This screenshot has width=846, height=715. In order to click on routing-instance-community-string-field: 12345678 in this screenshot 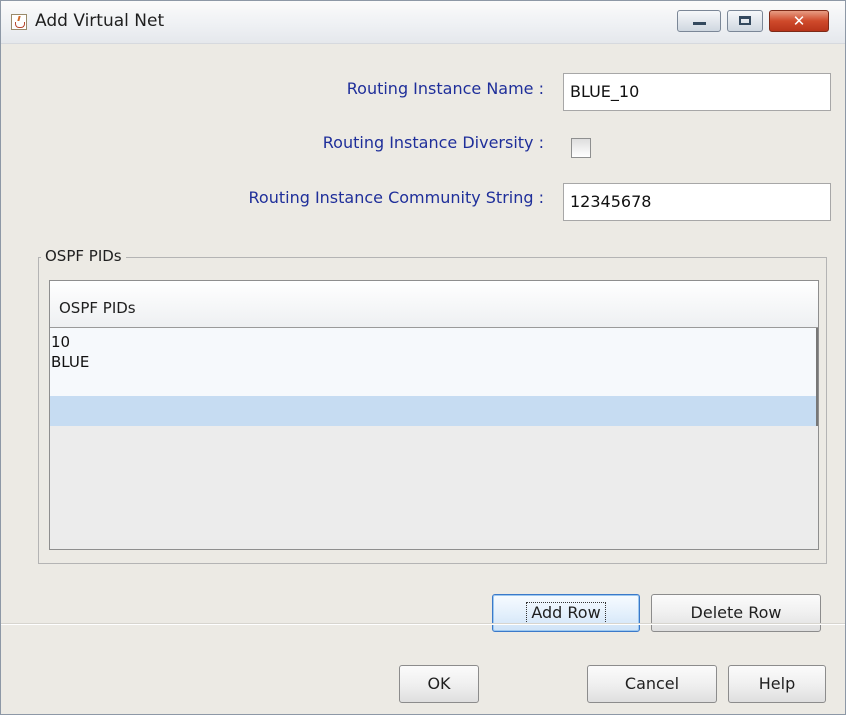, I will do `click(697, 202)`.